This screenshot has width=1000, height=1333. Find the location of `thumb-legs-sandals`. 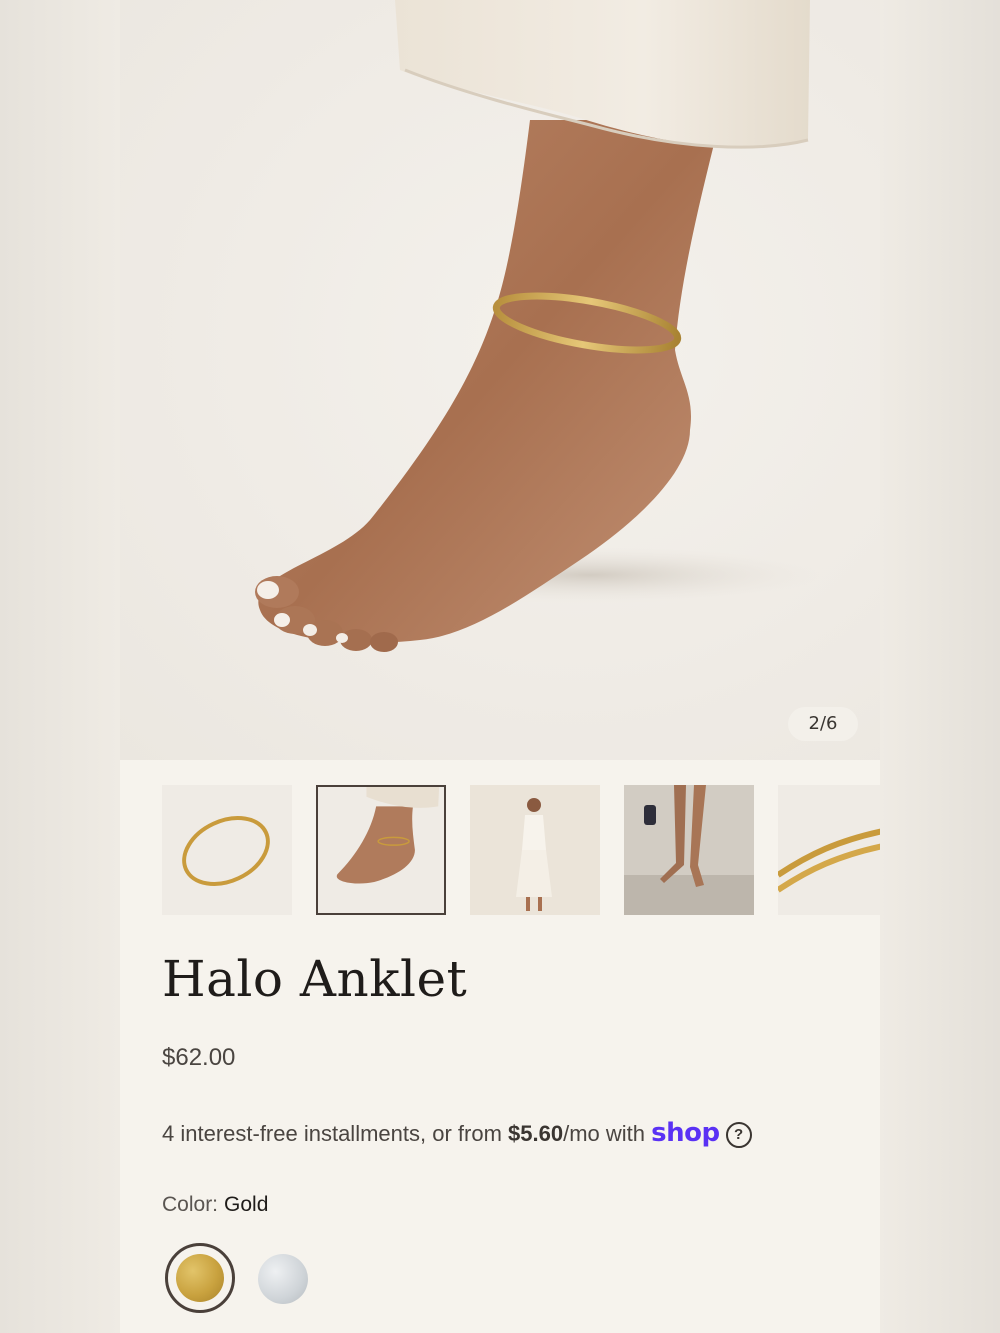

thumb-legs-sandals is located at coordinates (689, 850).